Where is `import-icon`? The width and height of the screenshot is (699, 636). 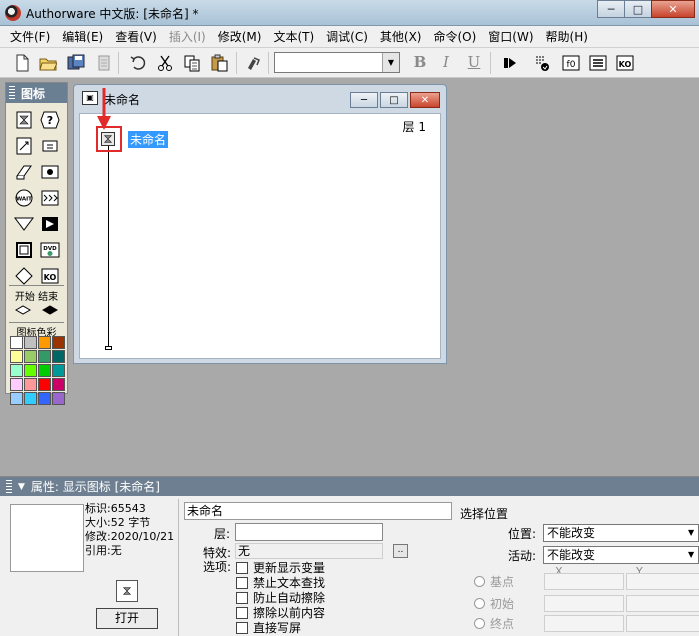
import-icon is located at coordinates (104, 63).